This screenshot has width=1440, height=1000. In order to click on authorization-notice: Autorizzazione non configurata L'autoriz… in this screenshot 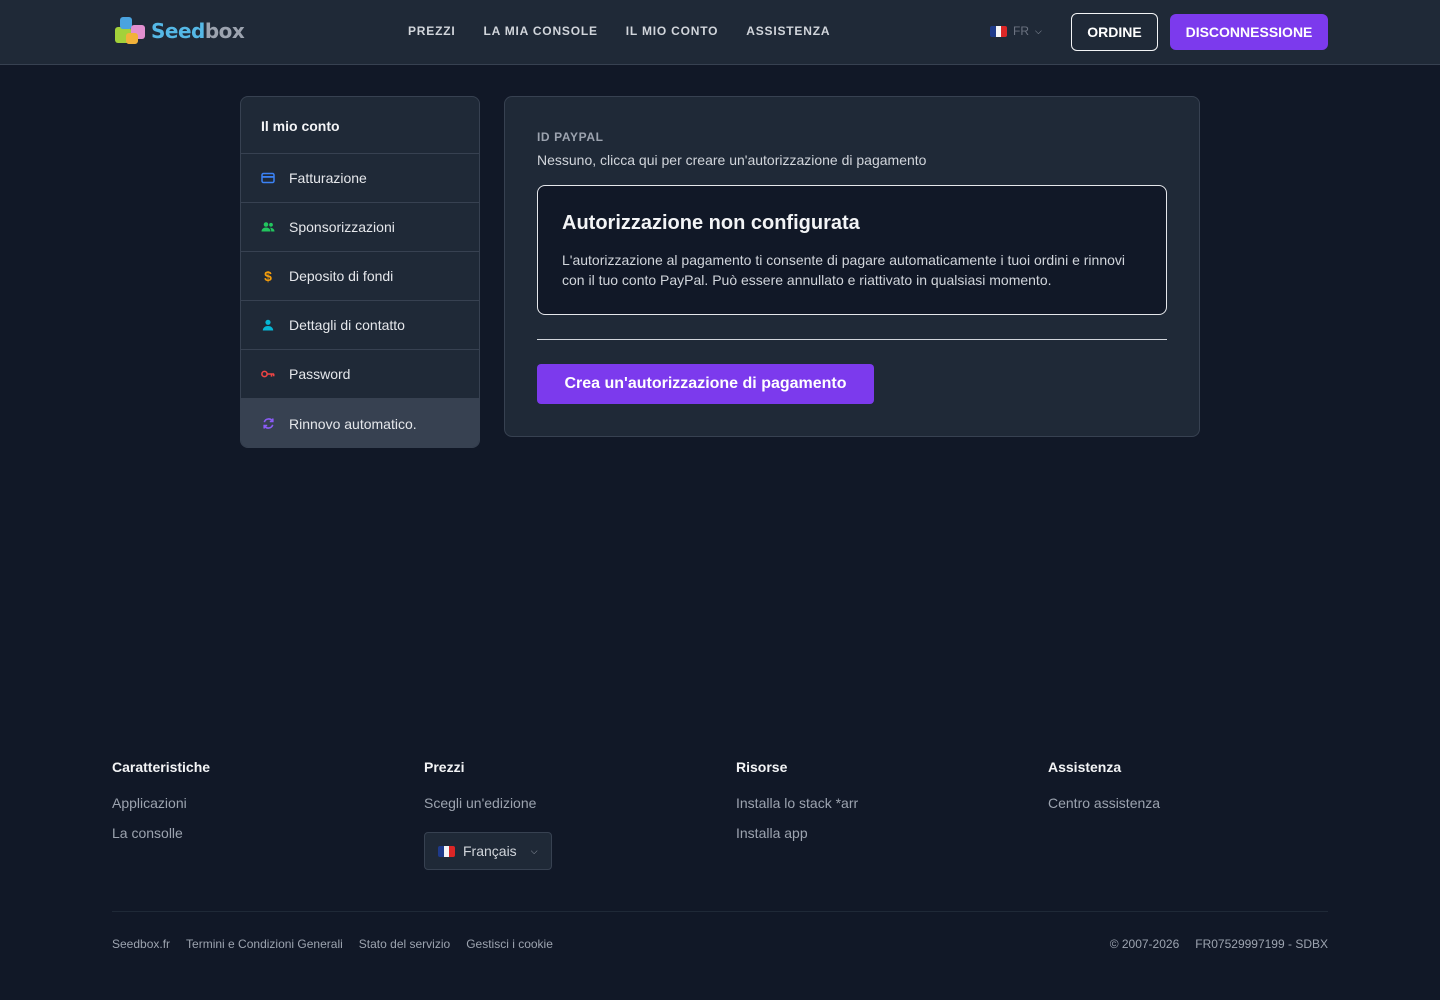, I will do `click(852, 250)`.